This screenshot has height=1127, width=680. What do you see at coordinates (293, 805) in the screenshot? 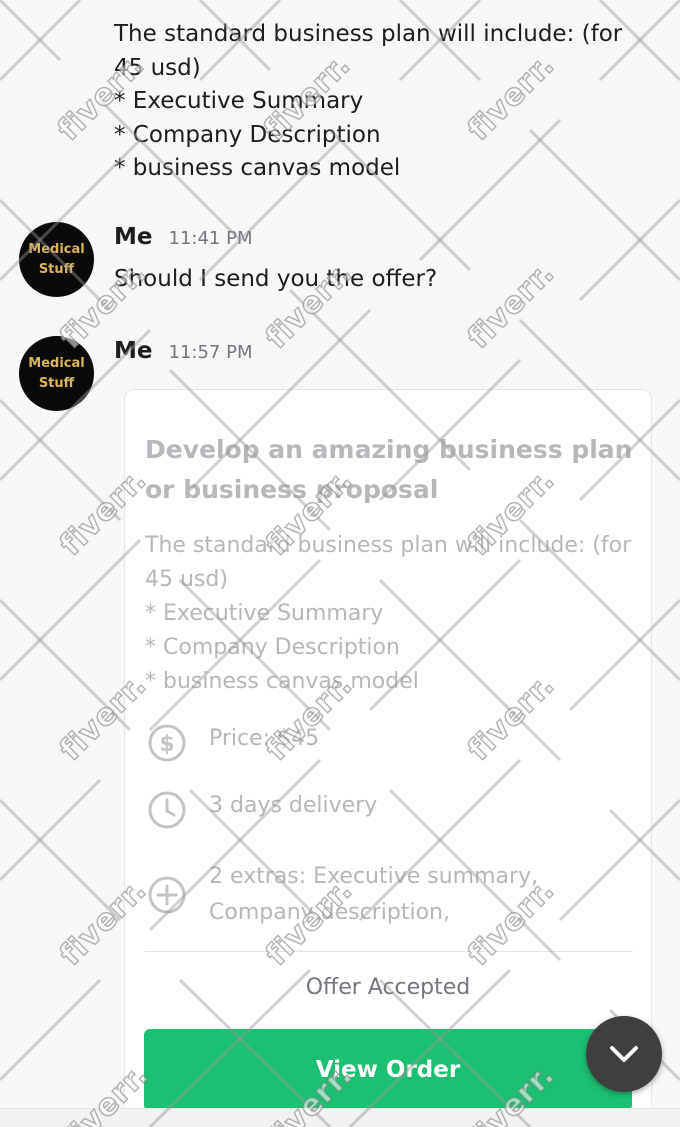
I see `offer-delivery: 3 days delivery` at bounding box center [293, 805].